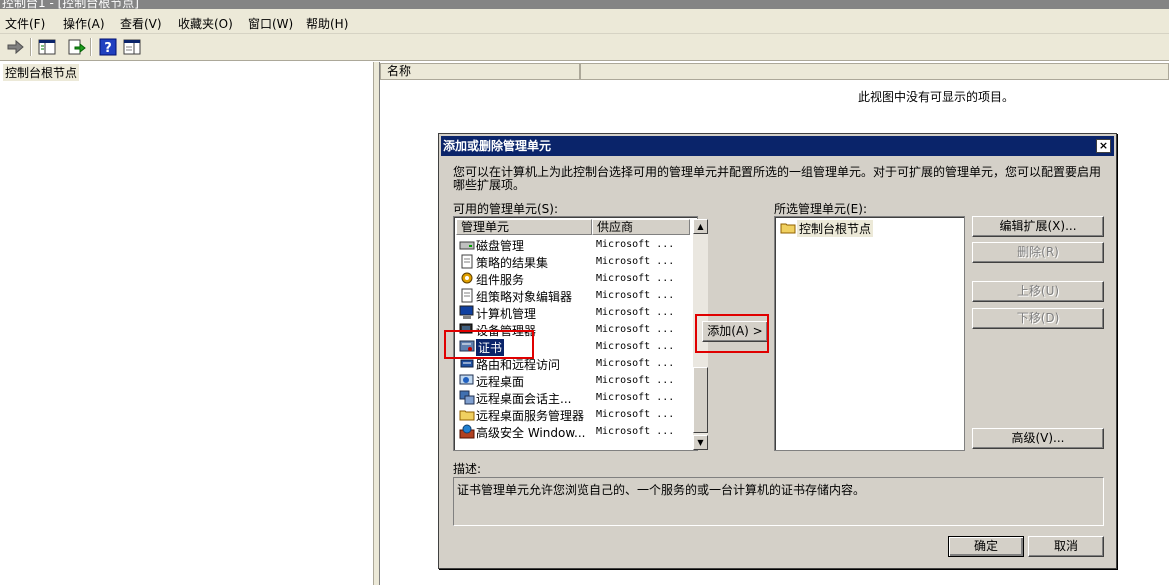  What do you see at coordinates (641, 227) in the screenshot?
I see `header-vendor: 供应商` at bounding box center [641, 227].